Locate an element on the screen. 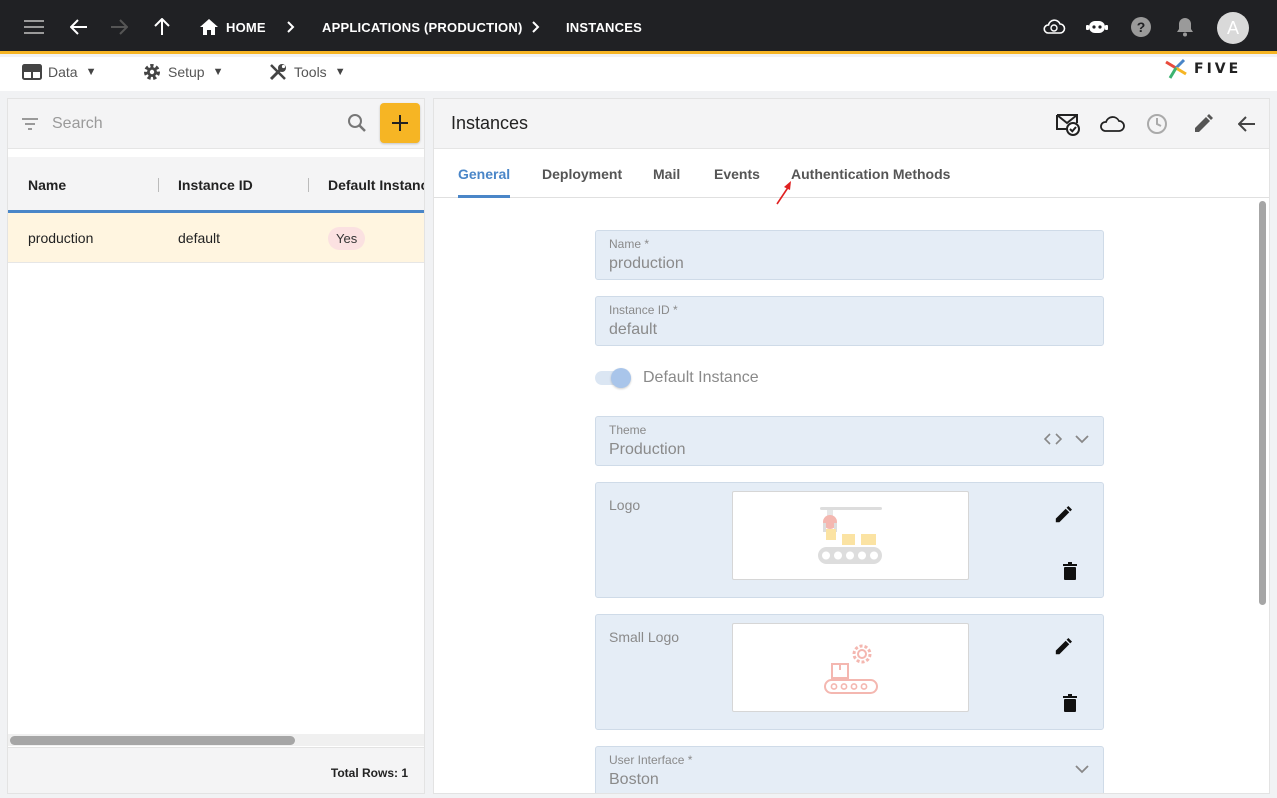 The width and height of the screenshot is (1277, 798). menu-setup-label: Setup is located at coordinates (186, 72).